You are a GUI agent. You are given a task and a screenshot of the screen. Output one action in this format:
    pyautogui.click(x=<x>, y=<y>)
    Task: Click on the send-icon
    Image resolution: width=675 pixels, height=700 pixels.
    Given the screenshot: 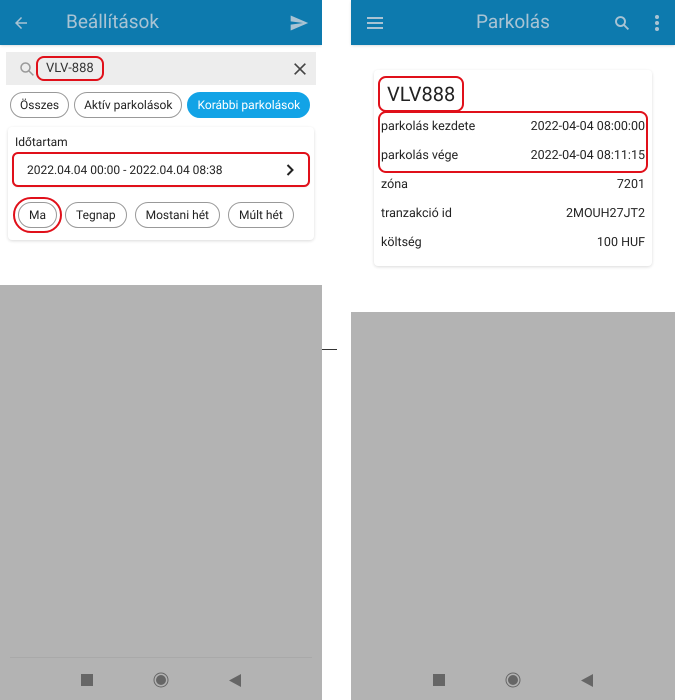 What is the action you would take?
    pyautogui.click(x=299, y=22)
    